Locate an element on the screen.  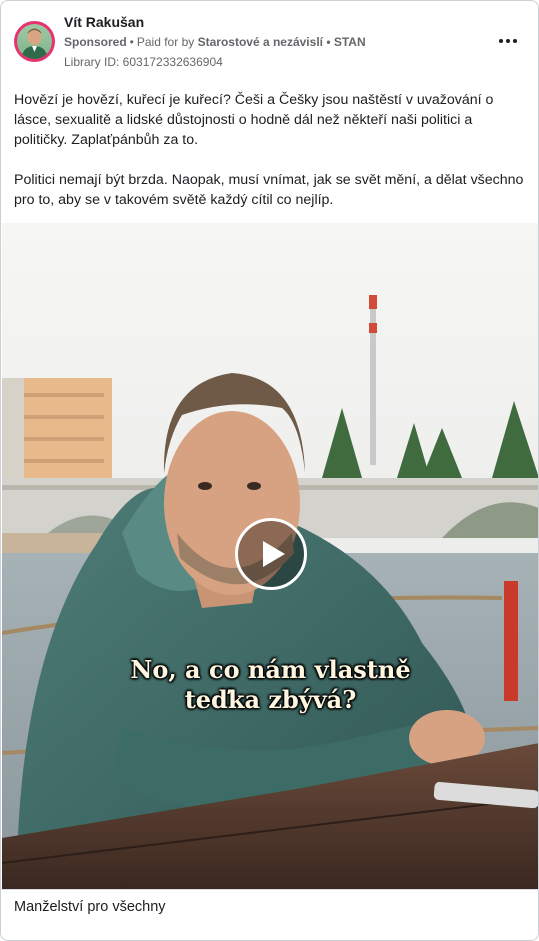
avatar-image is located at coordinates (34, 41).